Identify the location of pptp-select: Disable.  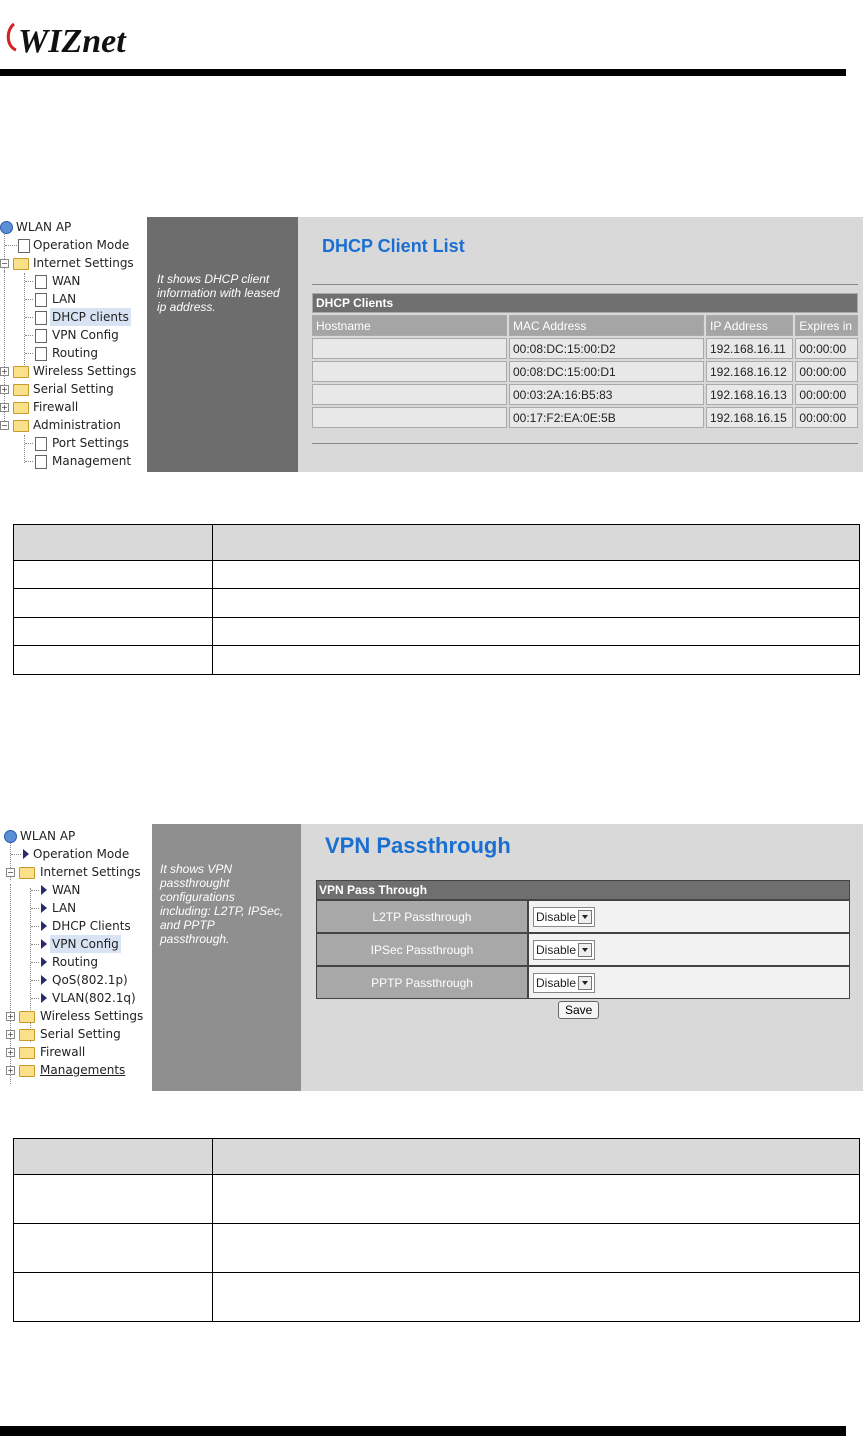
(689, 982).